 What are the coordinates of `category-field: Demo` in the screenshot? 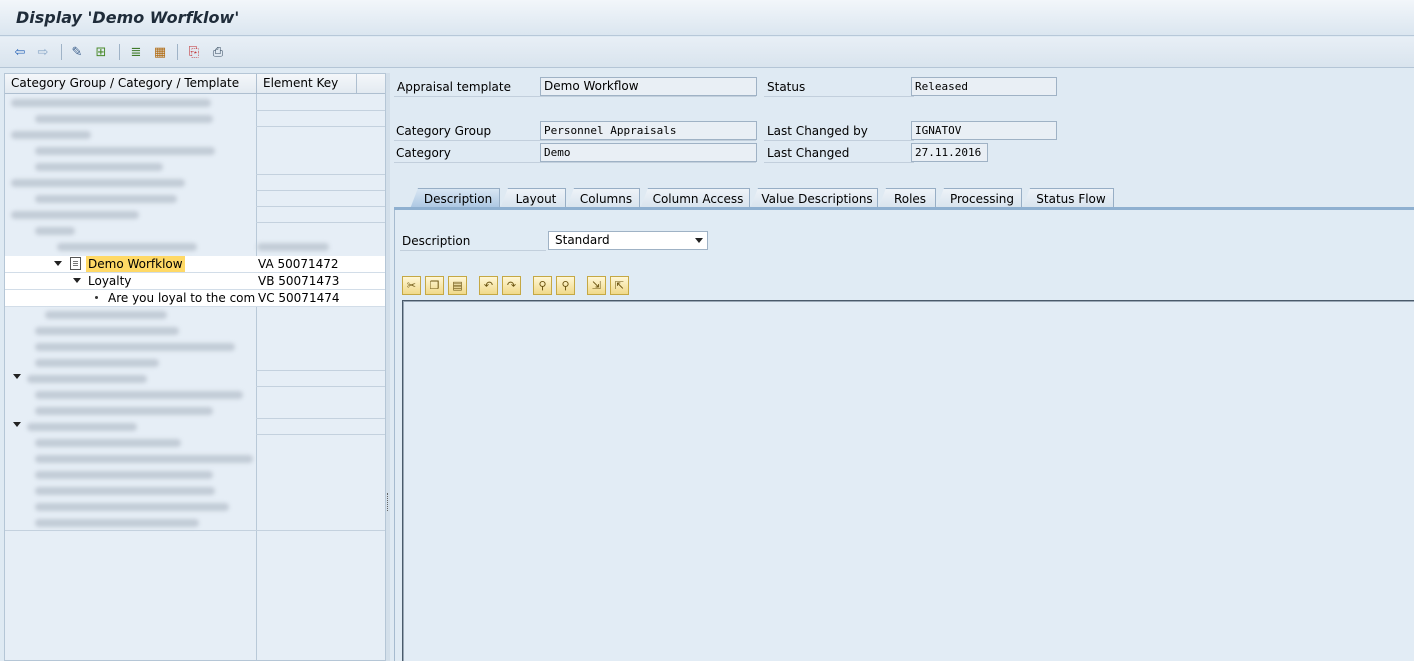 It's located at (648, 152).